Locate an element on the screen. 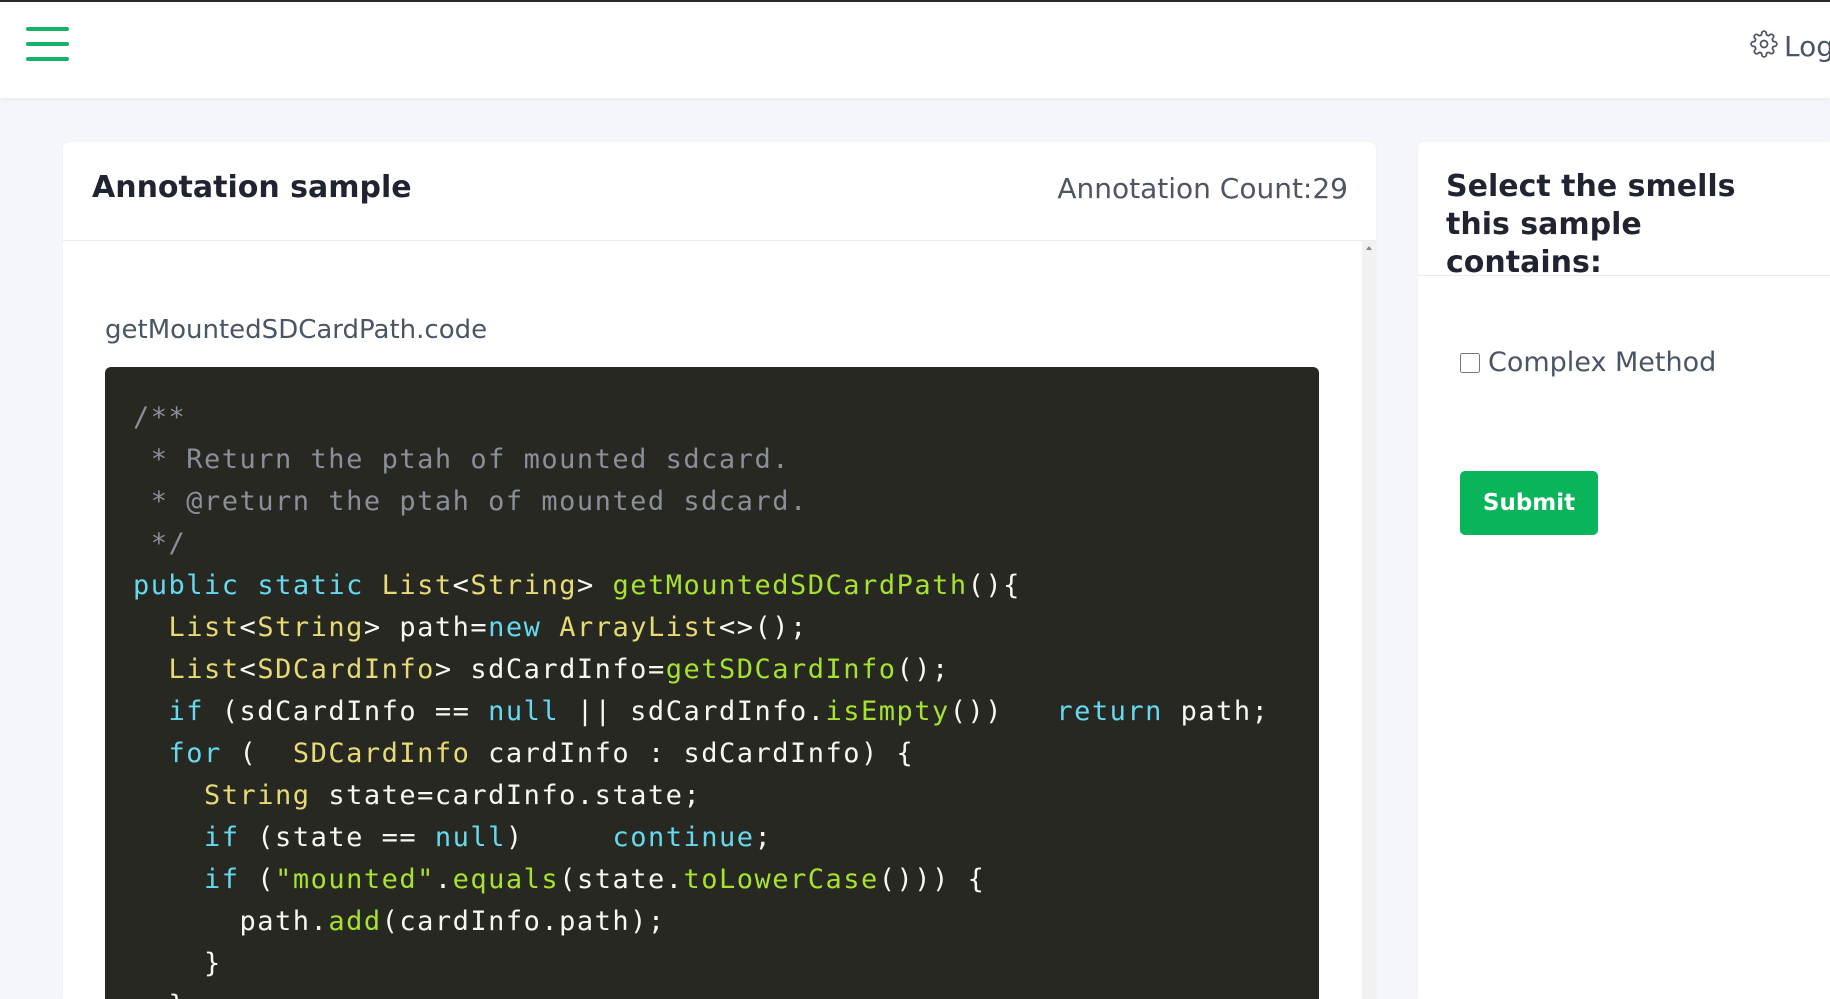 This screenshot has height=999, width=1830. code-line: path.add(cardInfo.path); is located at coordinates (726, 922).